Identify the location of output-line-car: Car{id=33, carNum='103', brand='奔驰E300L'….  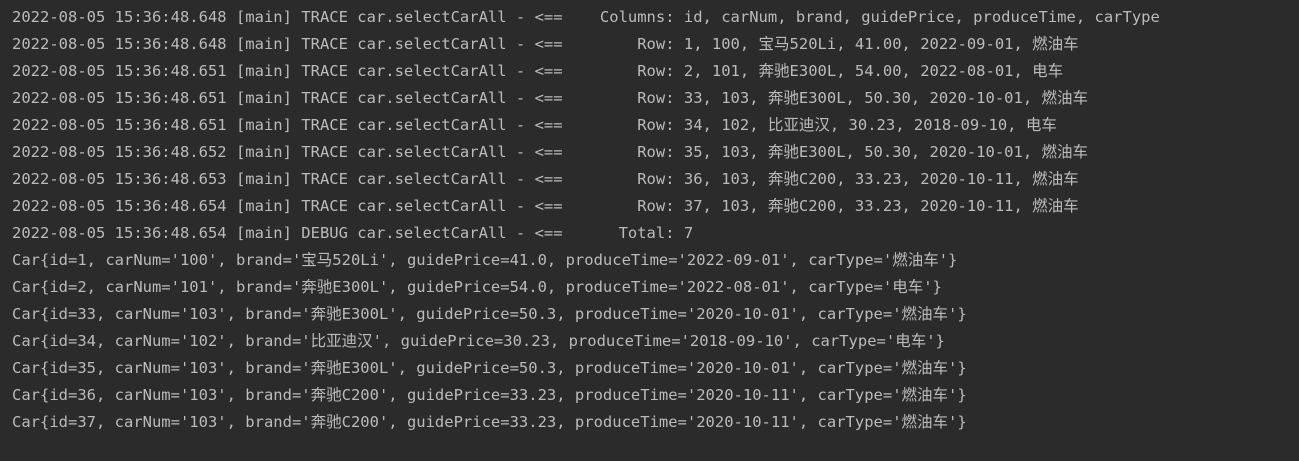
(489, 314).